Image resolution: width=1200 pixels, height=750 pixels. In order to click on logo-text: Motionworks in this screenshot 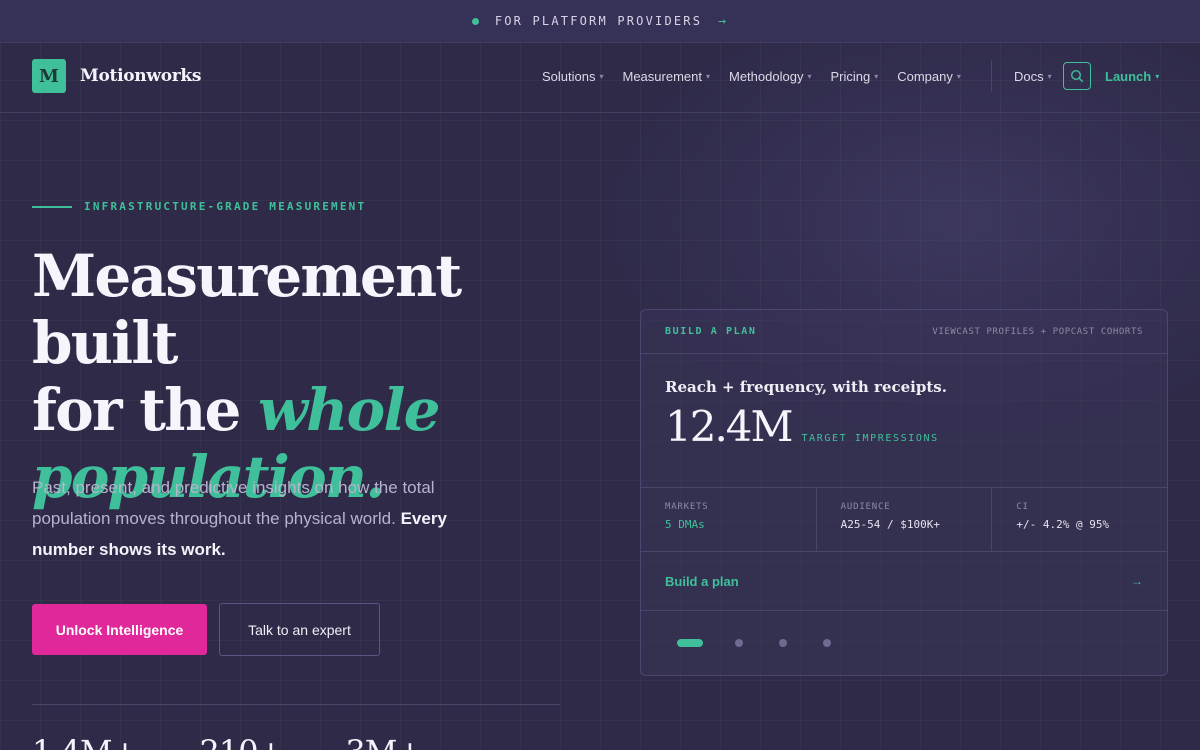, I will do `click(140, 76)`.